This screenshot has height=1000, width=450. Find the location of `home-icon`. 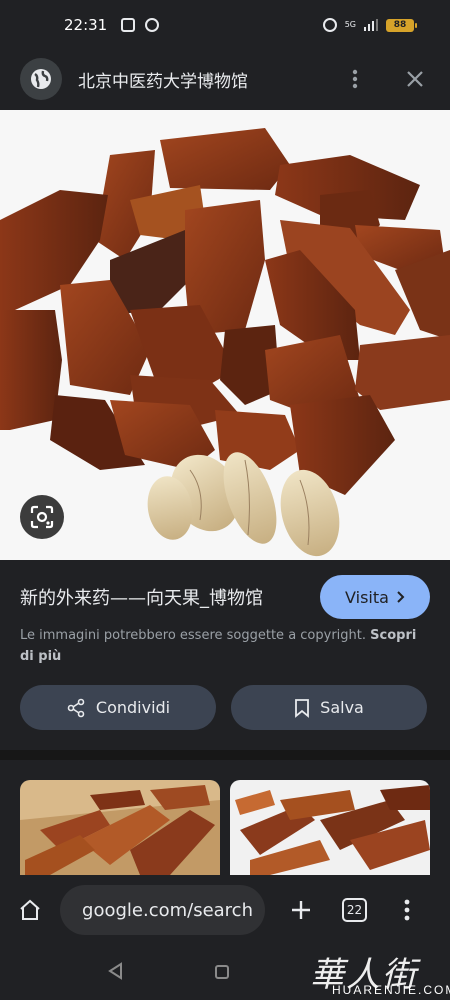

home-icon is located at coordinates (30, 909).